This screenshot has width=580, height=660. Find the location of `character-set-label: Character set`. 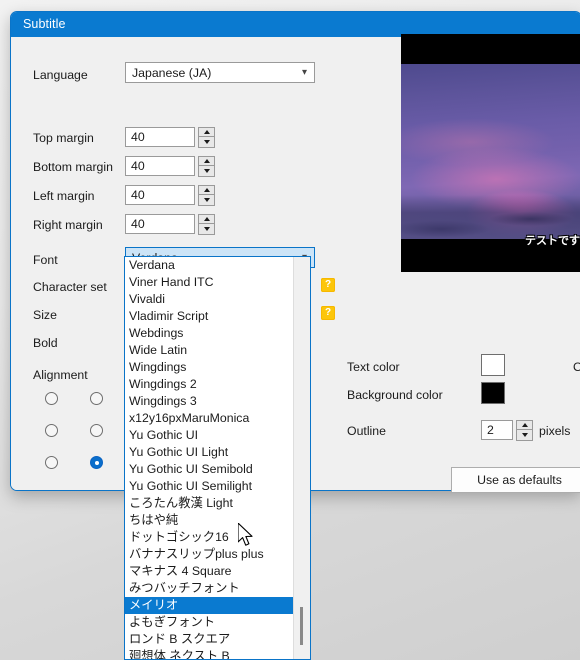

character-set-label: Character set is located at coordinates (70, 287).